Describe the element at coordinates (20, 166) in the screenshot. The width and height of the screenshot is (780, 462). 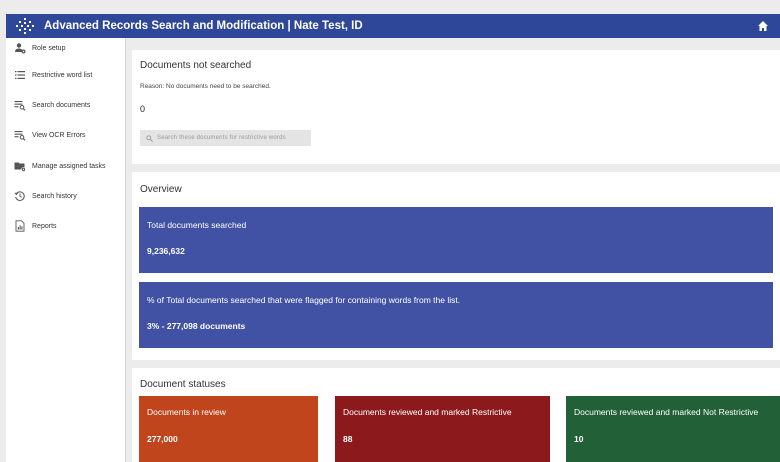
I see `folder-settings-icon` at that location.